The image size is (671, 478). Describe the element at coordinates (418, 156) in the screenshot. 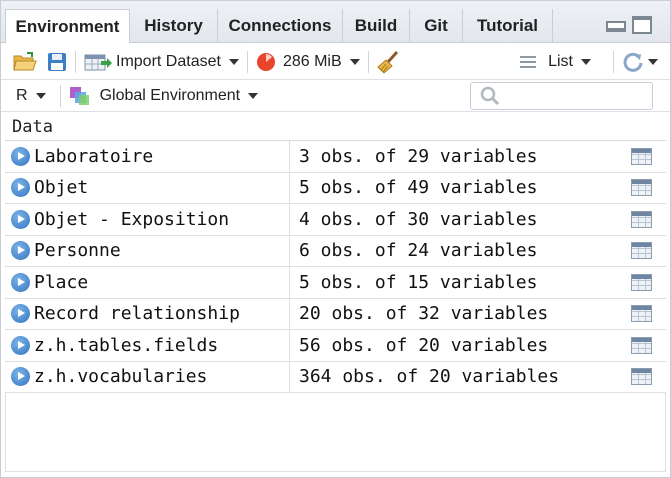

I see `object-summary: 3 obs. of 29 variables` at that location.